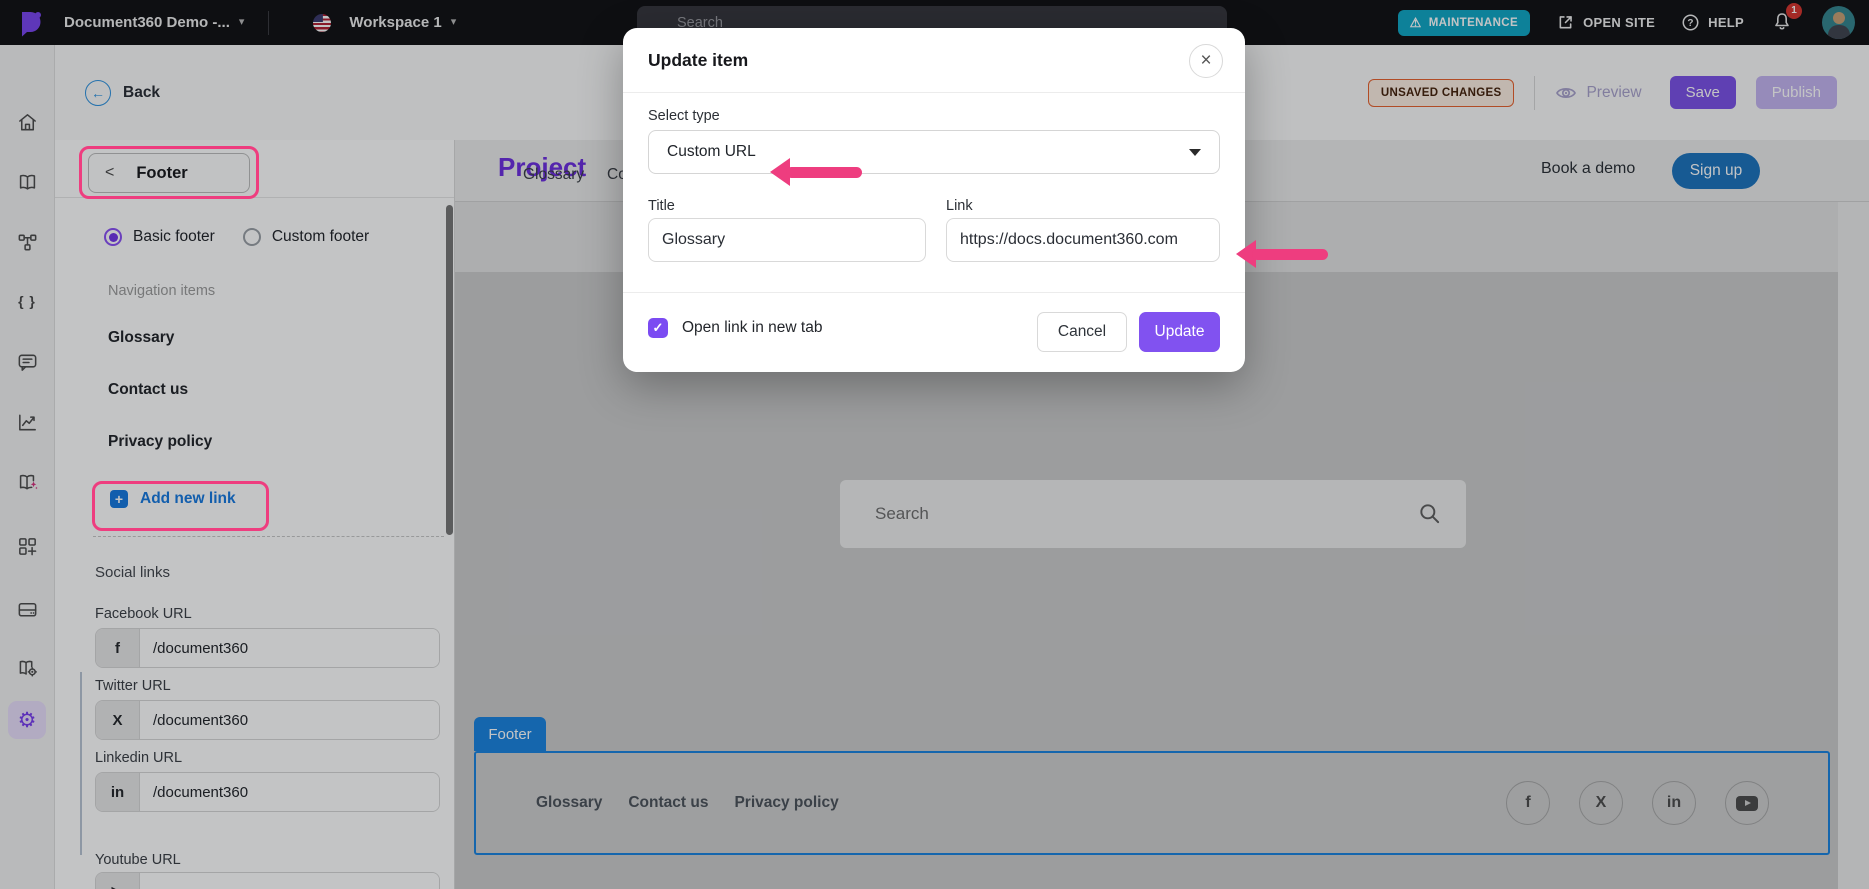 This screenshot has width=1869, height=889. Describe the element at coordinates (698, 60) in the screenshot. I see `modal-title: Update item` at that location.